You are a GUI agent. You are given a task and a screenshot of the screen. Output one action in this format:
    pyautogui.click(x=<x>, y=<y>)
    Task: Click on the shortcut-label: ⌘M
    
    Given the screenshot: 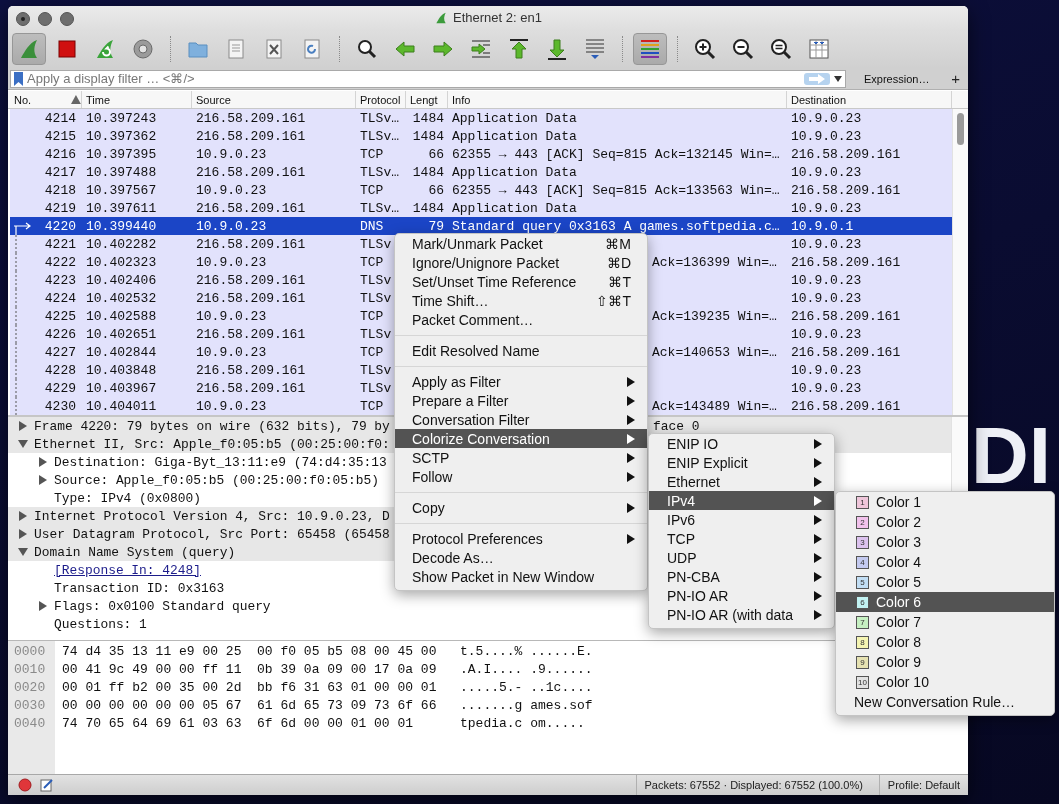 What is the action you would take?
    pyautogui.click(x=618, y=243)
    